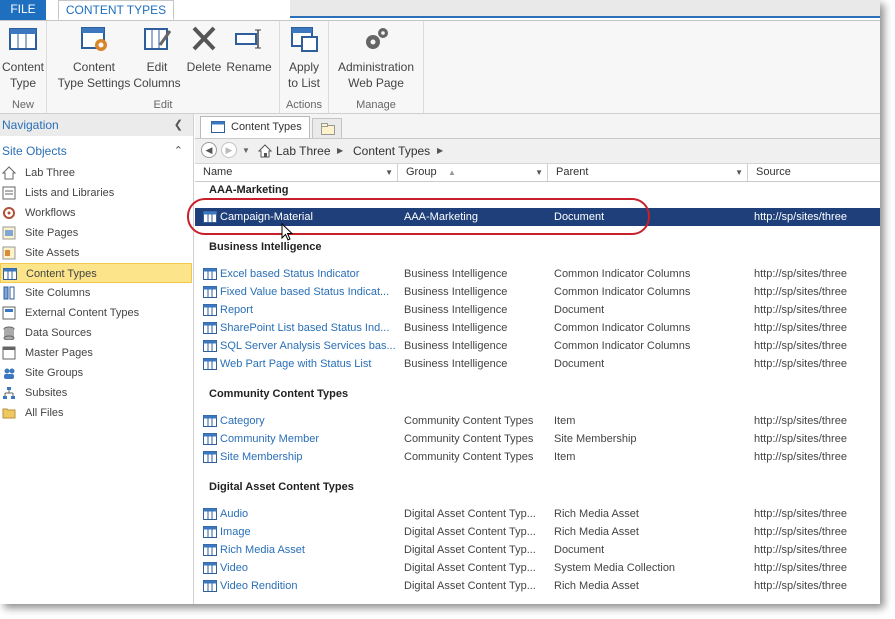 Image resolution: width=895 pixels, height=619 pixels. Describe the element at coordinates (96, 273) in the screenshot. I see `nav-item-content-types: Content Types` at that location.